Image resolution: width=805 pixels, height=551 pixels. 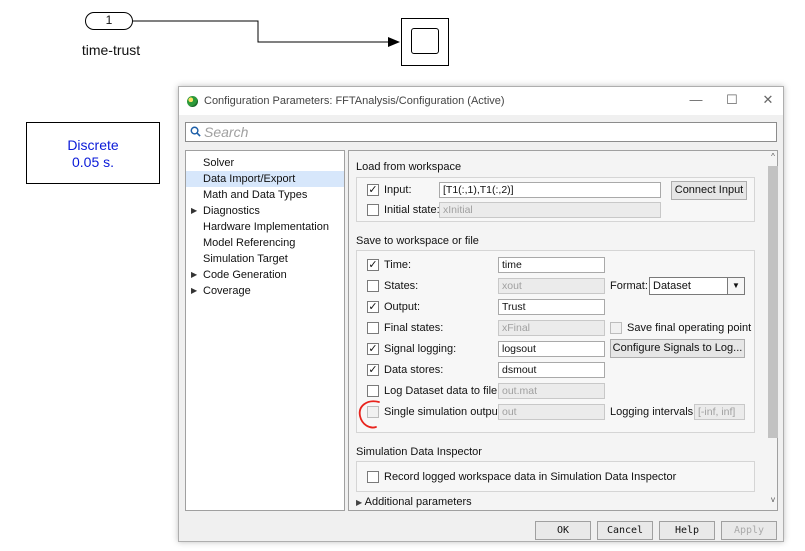 I want to click on states-field: xout, so click(x=551, y=286).